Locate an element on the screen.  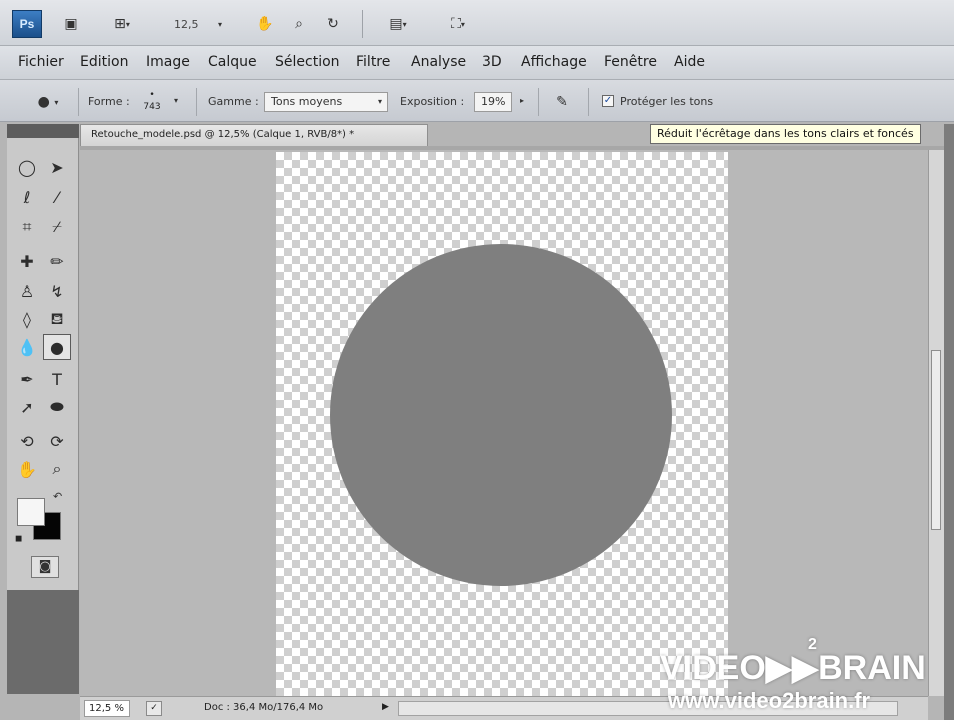
airbrush-icon: ✎ is located at coordinates (562, 102).